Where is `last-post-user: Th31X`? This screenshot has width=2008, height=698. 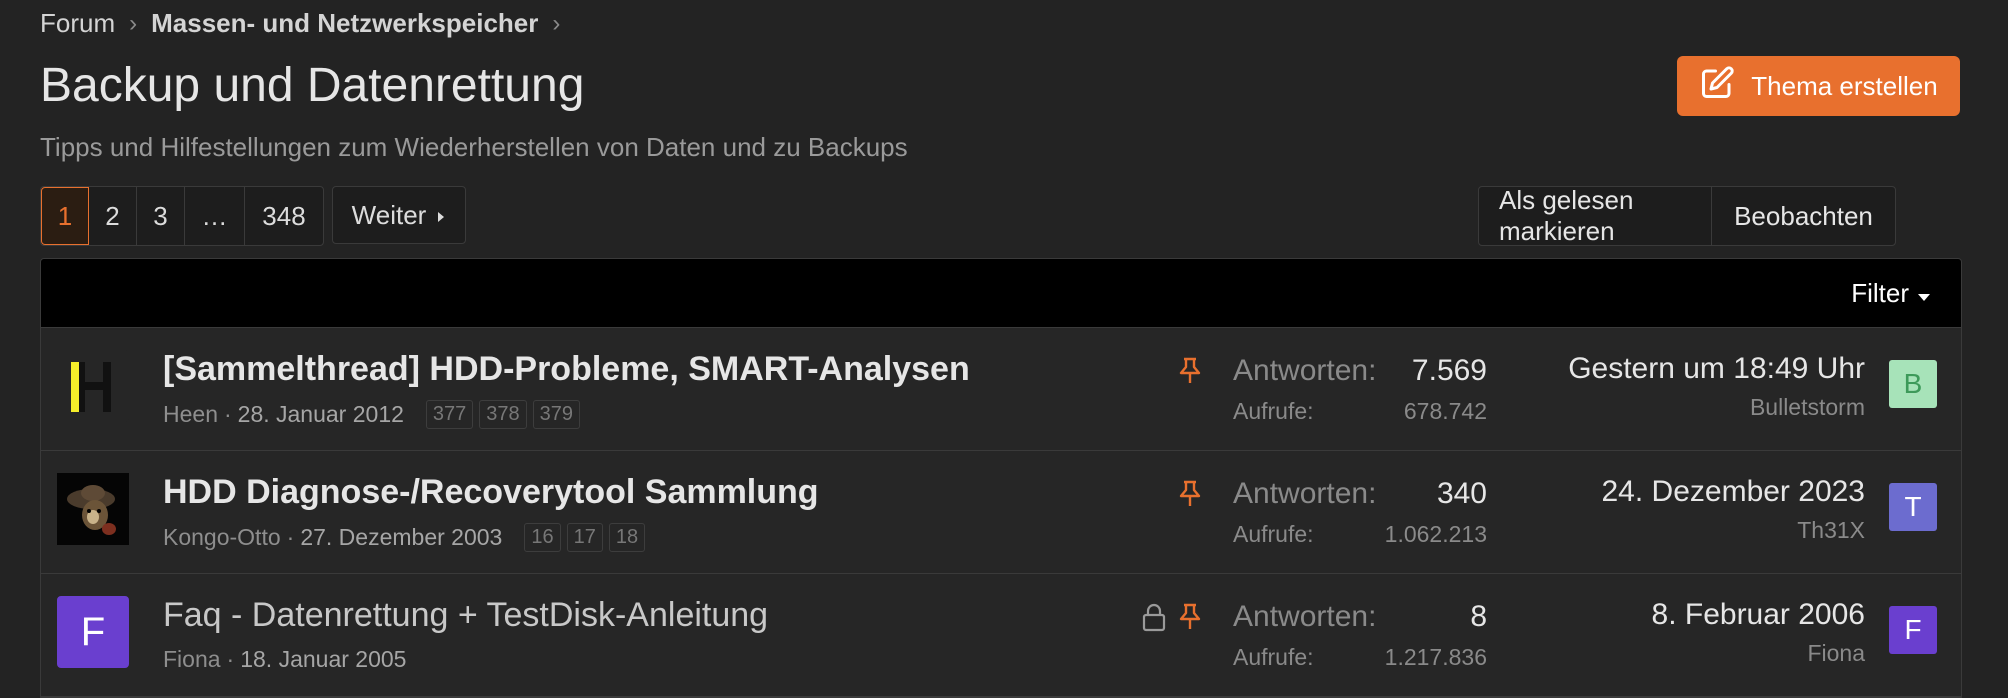 last-post-user: Th31X is located at coordinates (1831, 530).